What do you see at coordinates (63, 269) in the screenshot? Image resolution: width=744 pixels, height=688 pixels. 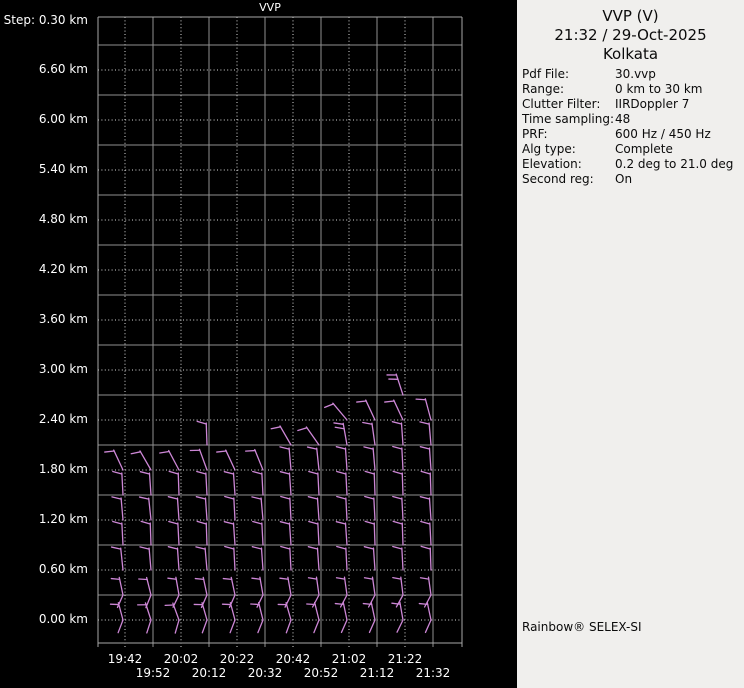 I see `y-axis-label: 4.20 km` at bounding box center [63, 269].